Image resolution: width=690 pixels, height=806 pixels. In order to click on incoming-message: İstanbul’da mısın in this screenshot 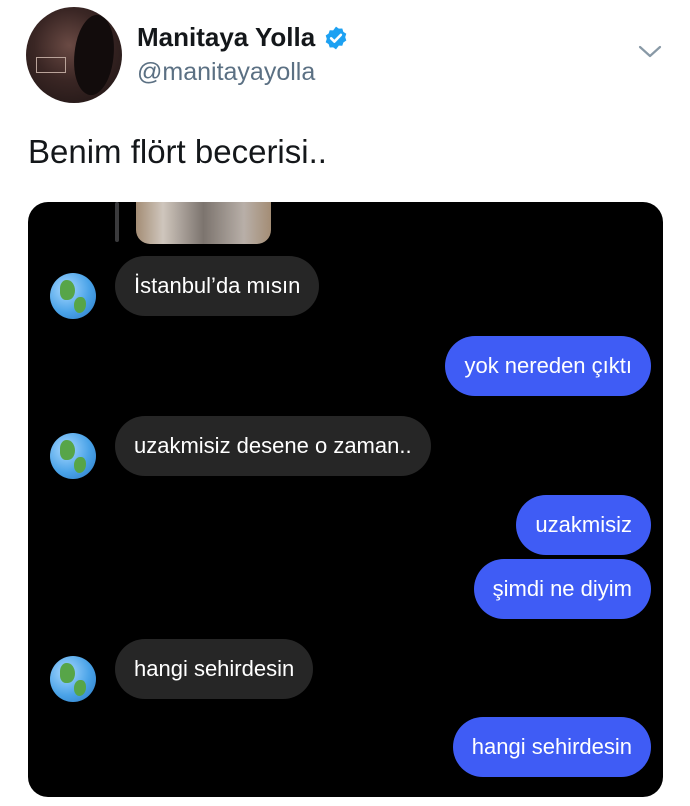, I will do `click(217, 286)`.